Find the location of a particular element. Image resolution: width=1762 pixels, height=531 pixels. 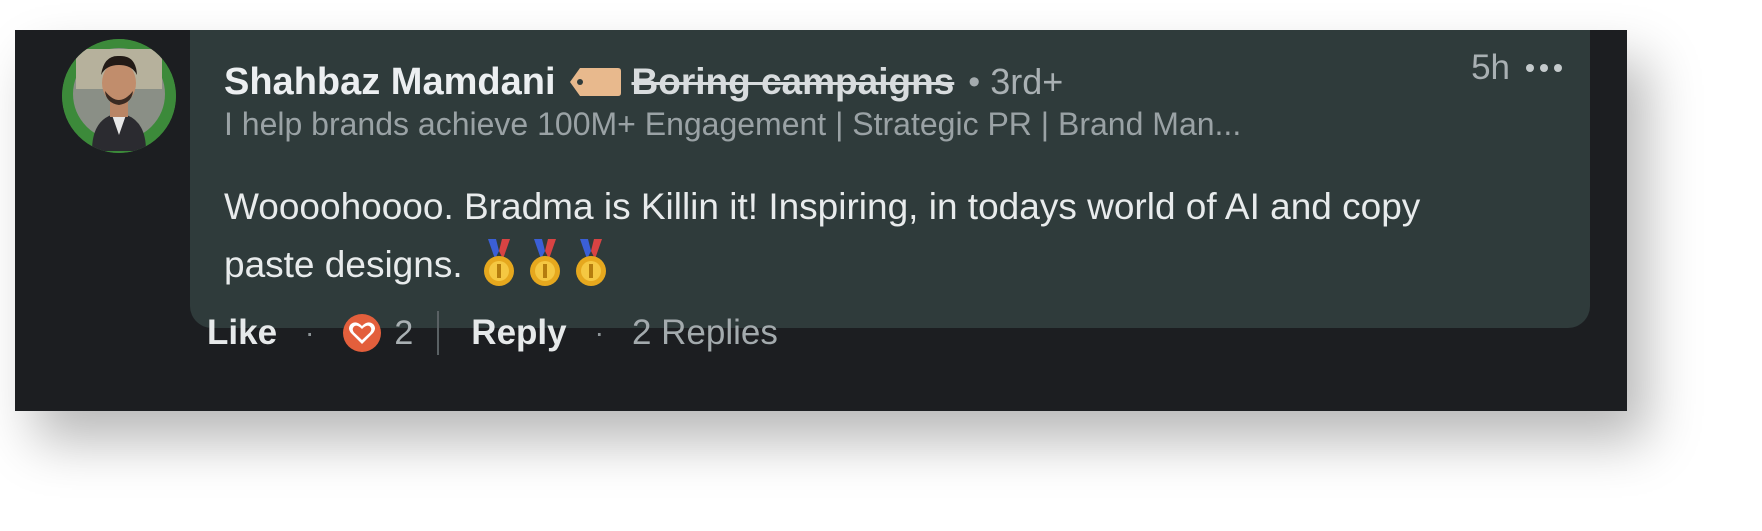

avatar-photo is located at coordinates (119, 96).